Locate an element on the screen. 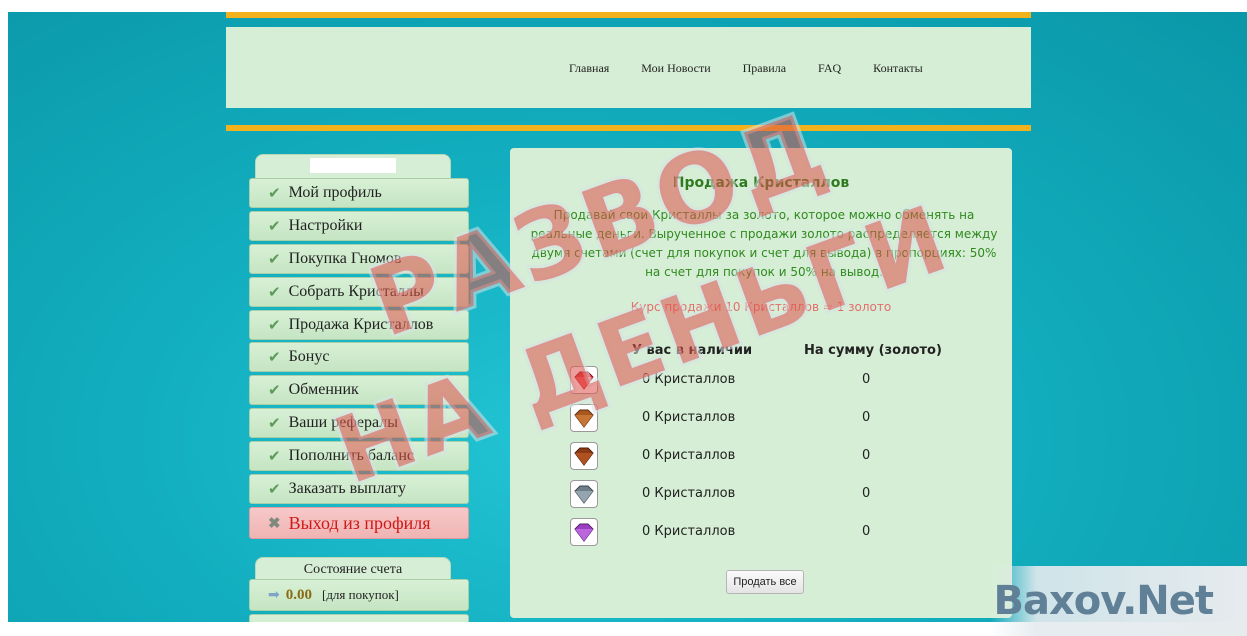  sidebar-item-label: Пополнить баланс is located at coordinates (351, 455).